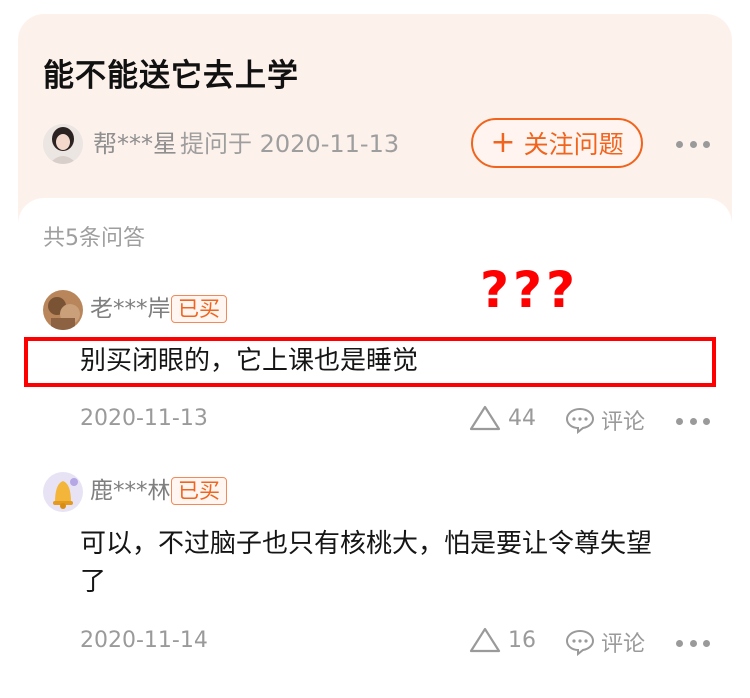 This screenshot has width=750, height=698. Describe the element at coordinates (502, 418) in the screenshot. I see `like-button: 44` at that location.